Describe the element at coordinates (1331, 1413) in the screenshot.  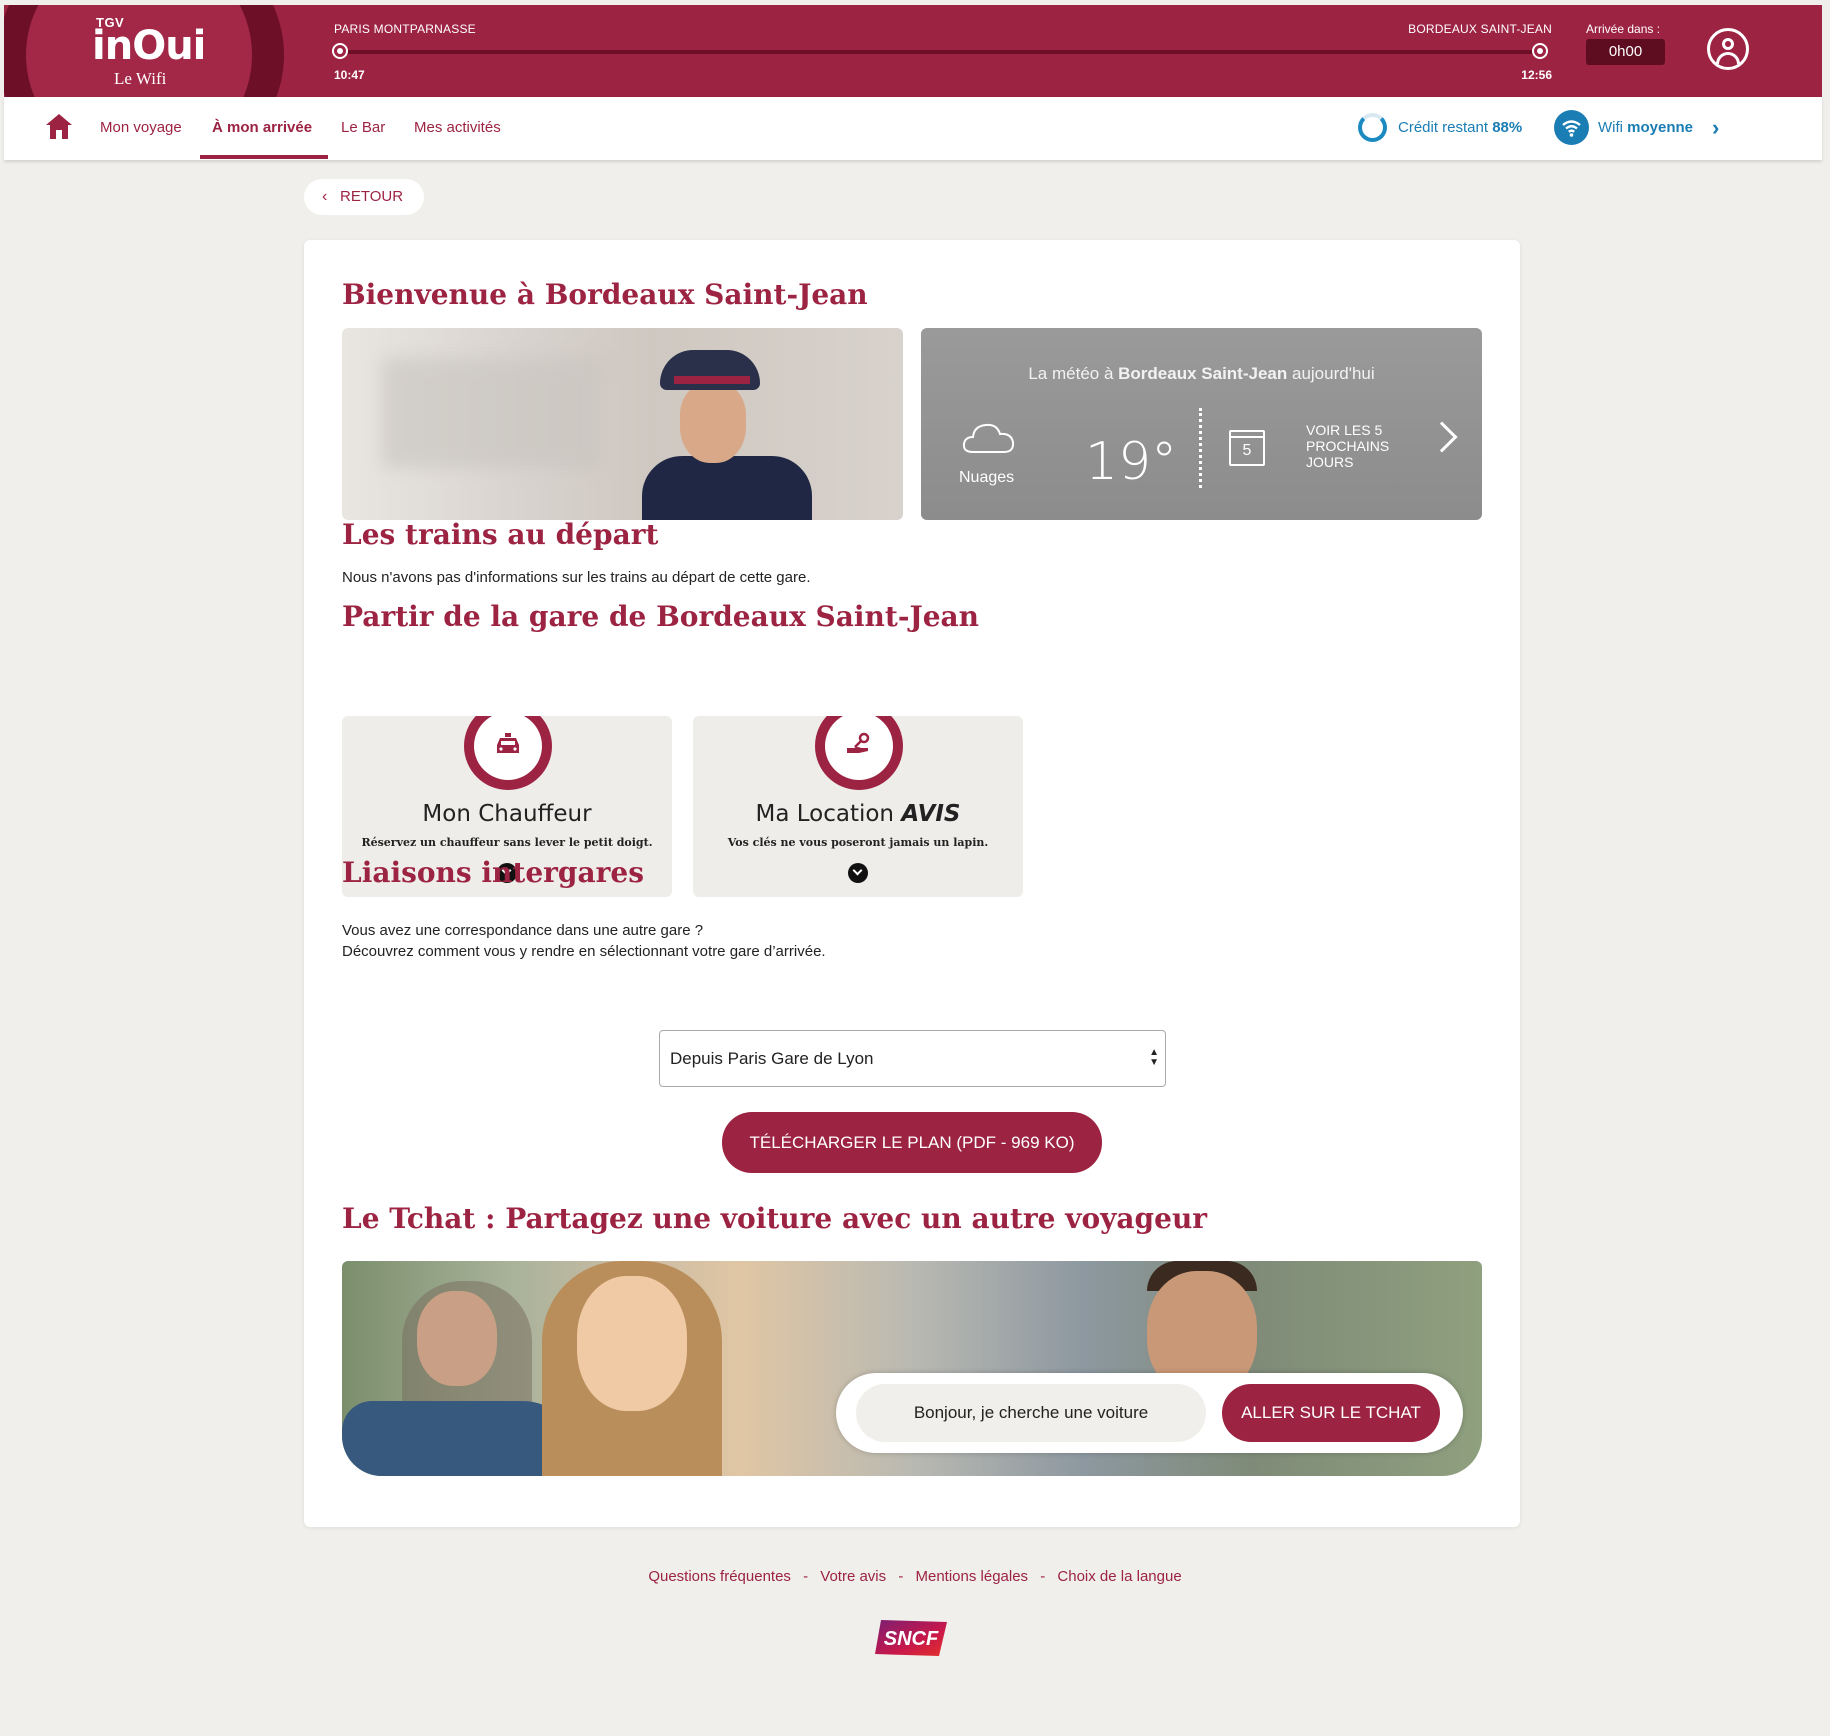
I see `go-to-chat-button: ALLER SUR LE TCHAT` at that location.